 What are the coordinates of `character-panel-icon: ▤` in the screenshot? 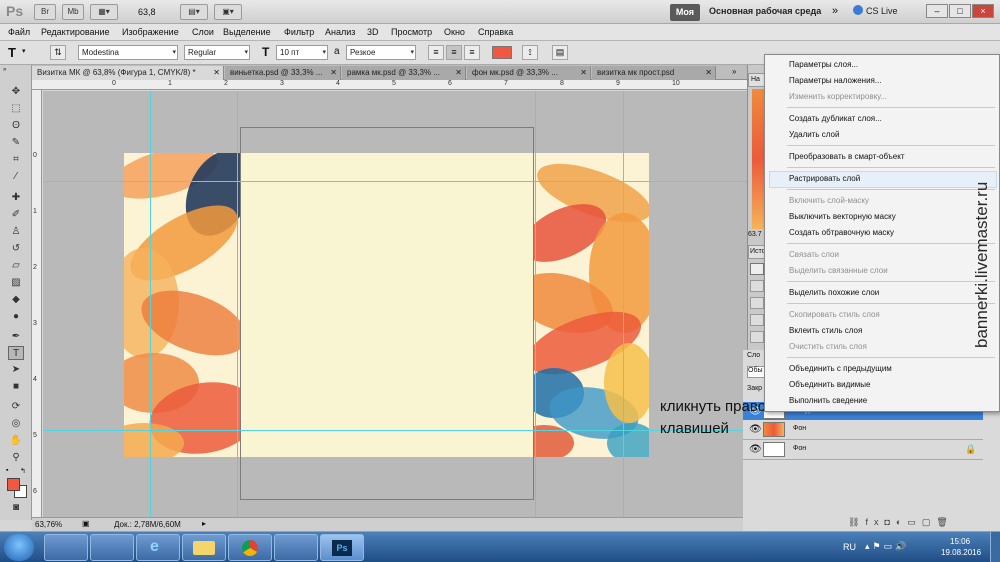 It's located at (560, 52).